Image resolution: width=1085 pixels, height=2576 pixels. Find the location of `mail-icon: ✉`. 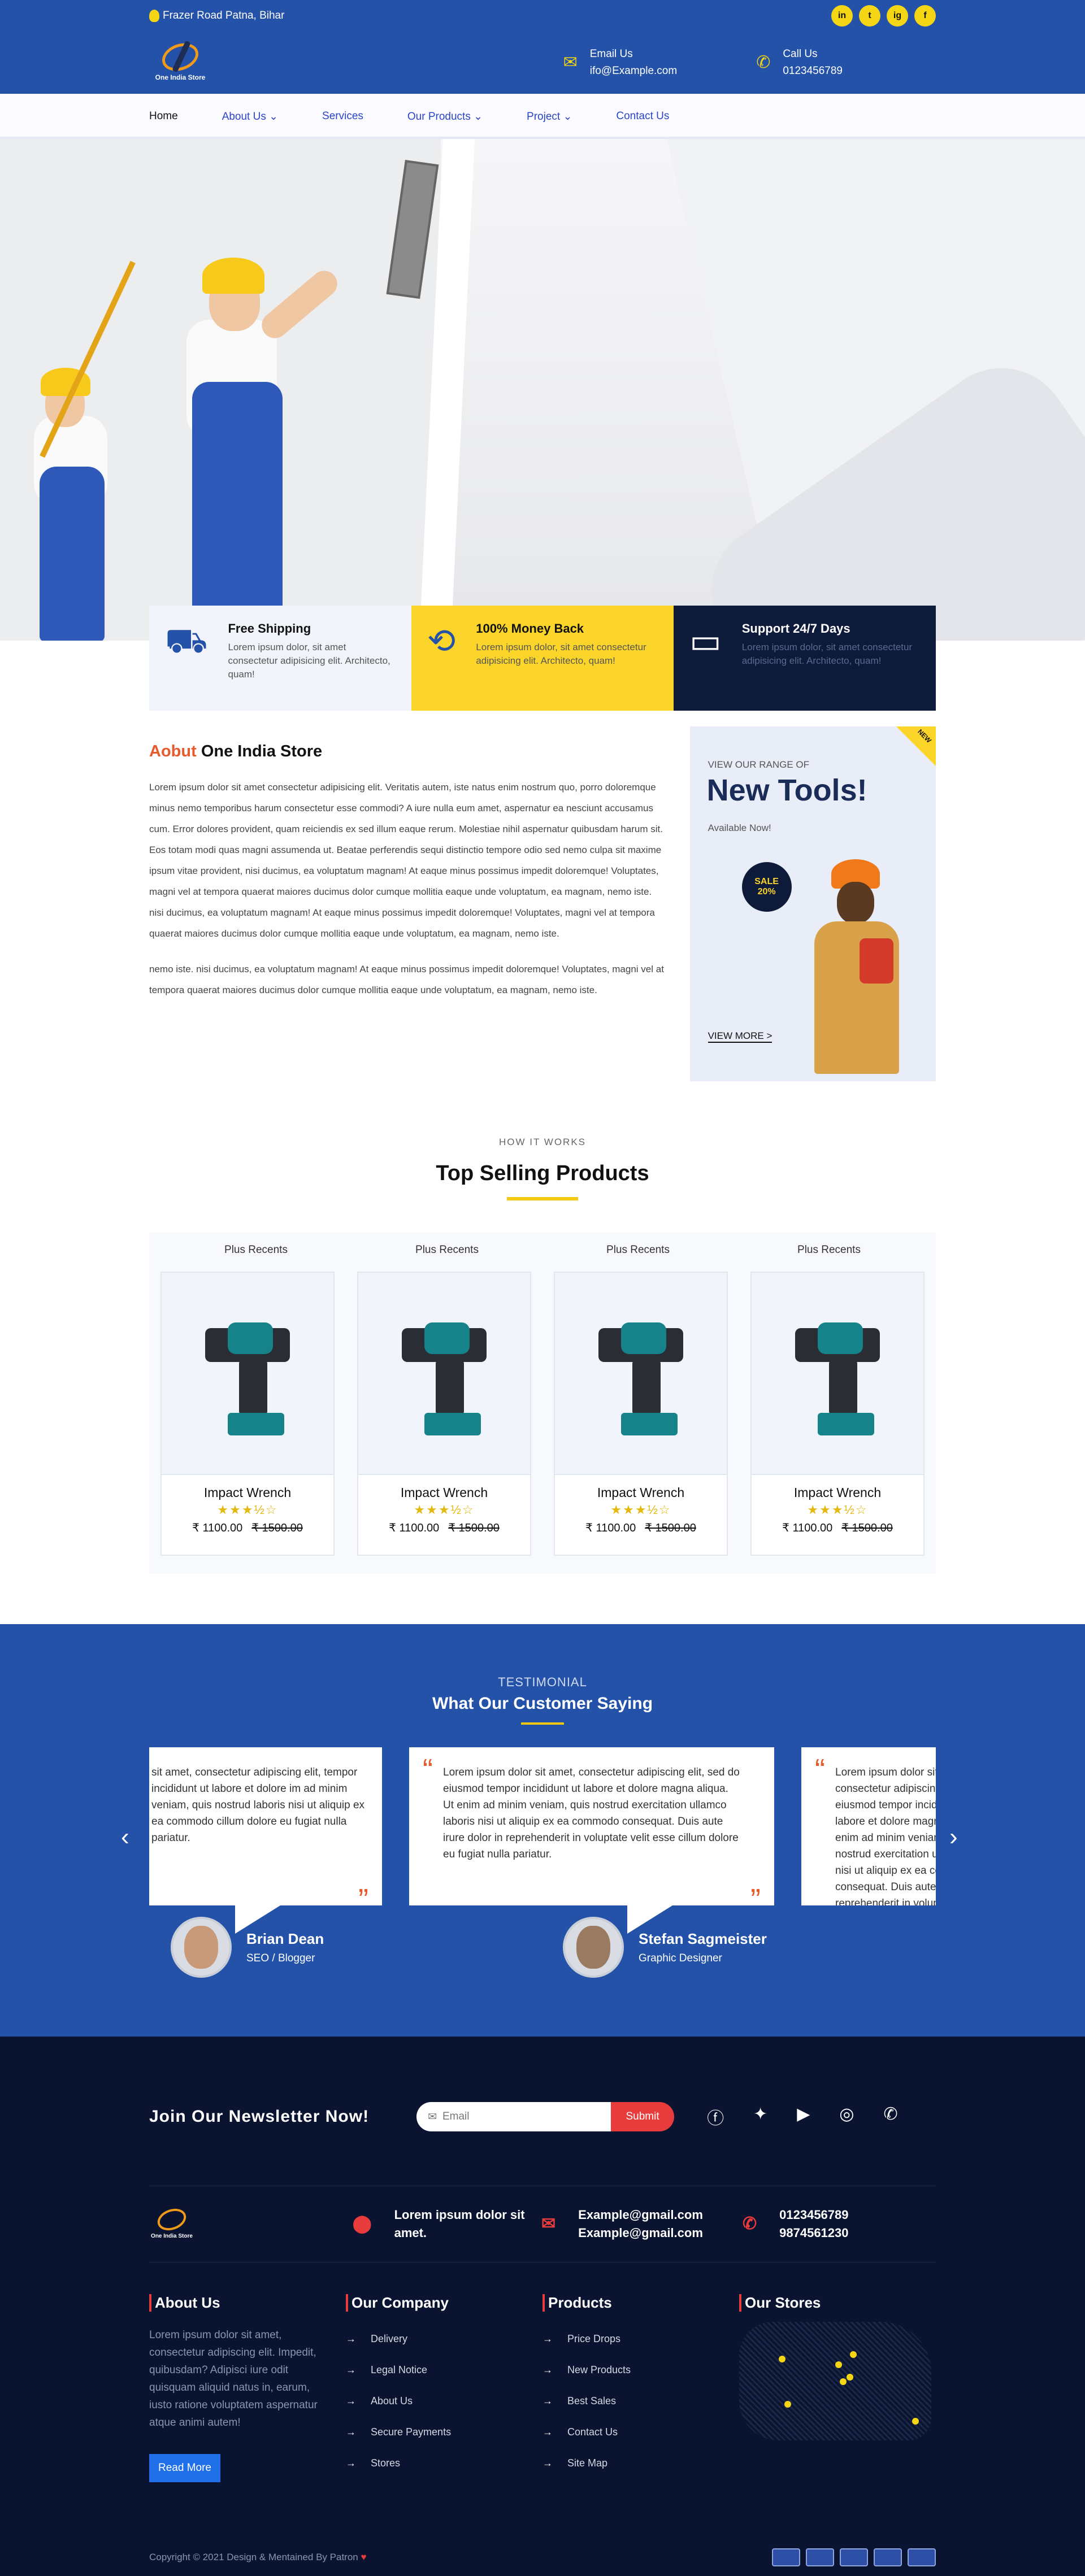

mail-icon: ✉ is located at coordinates (548, 2223).